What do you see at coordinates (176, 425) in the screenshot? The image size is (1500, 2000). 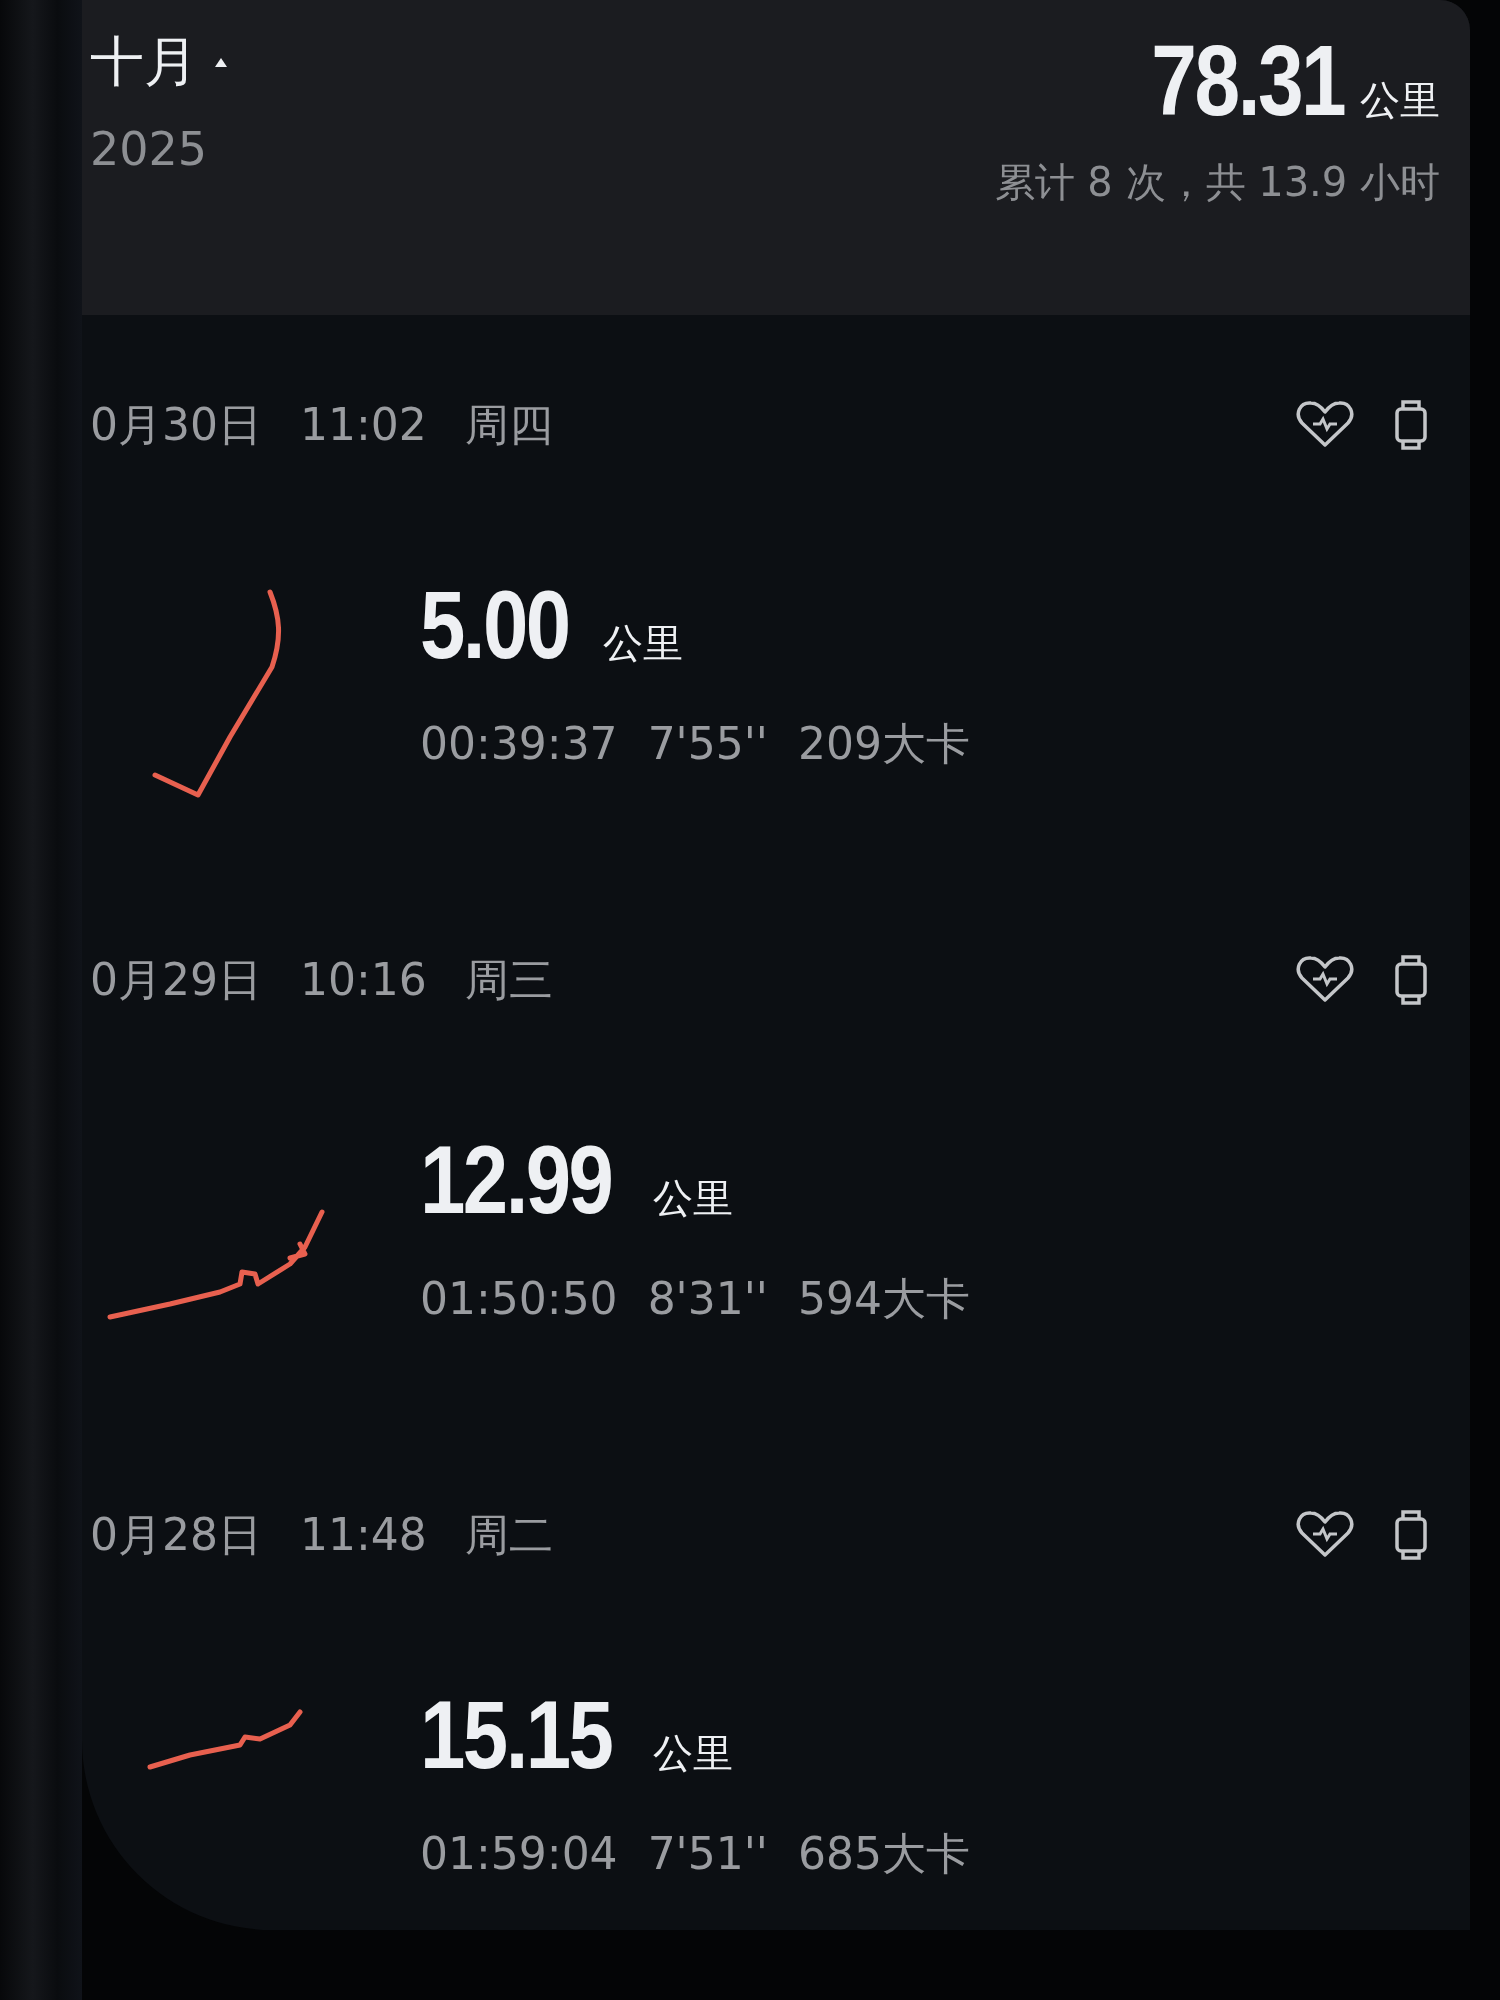 I see `date-label: 0月30日` at bounding box center [176, 425].